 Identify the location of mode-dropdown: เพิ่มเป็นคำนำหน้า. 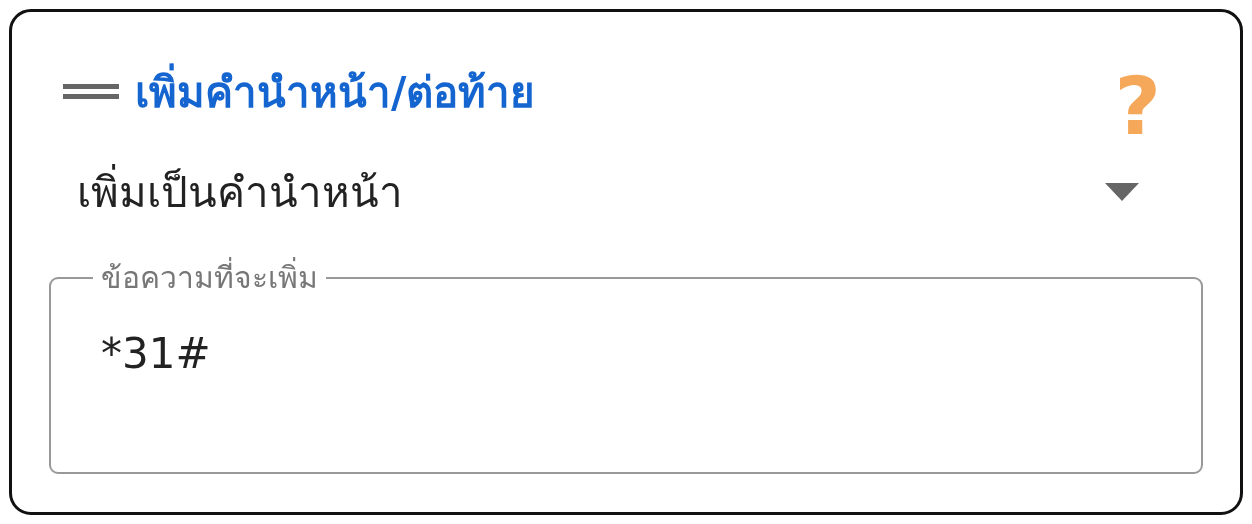
(626, 192).